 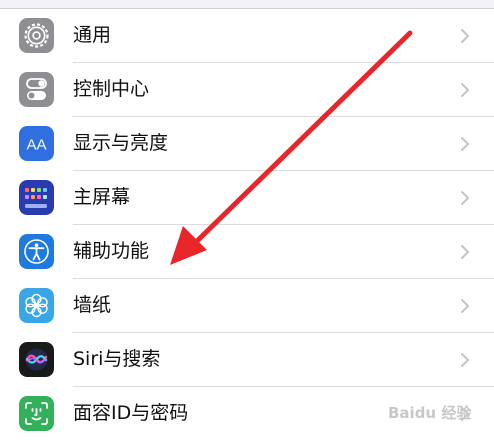 What do you see at coordinates (92, 305) in the screenshot?
I see `settings-row-label: 墙纸` at bounding box center [92, 305].